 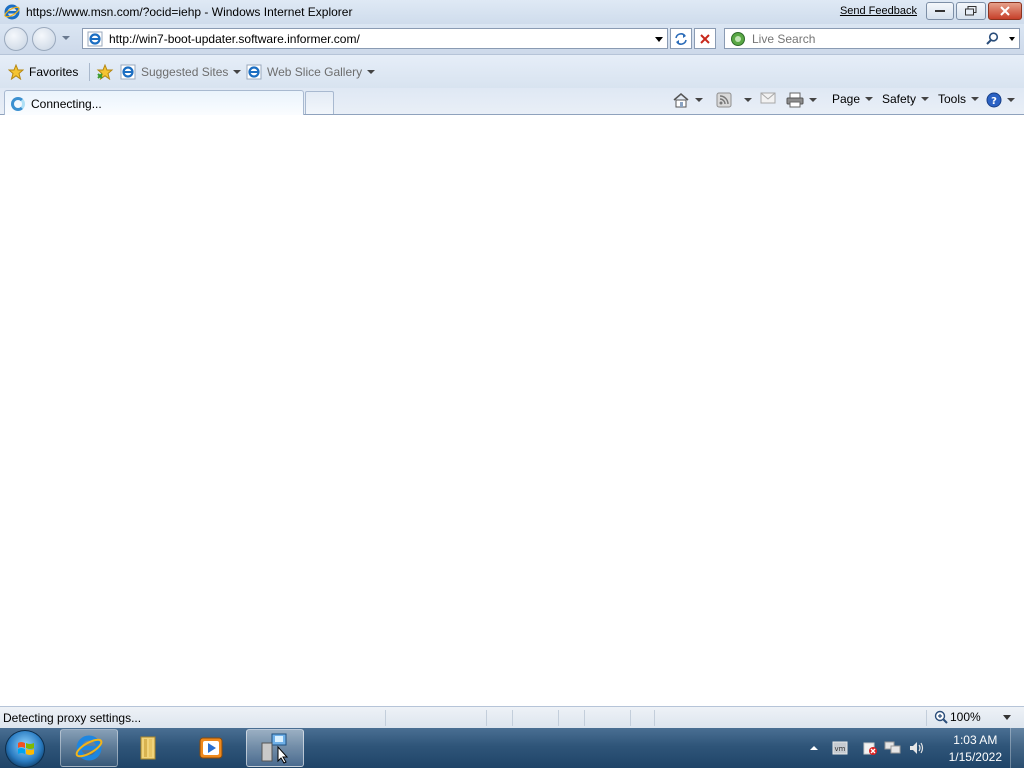 I want to click on loading-spinner-icon, so click(x=18, y=103).